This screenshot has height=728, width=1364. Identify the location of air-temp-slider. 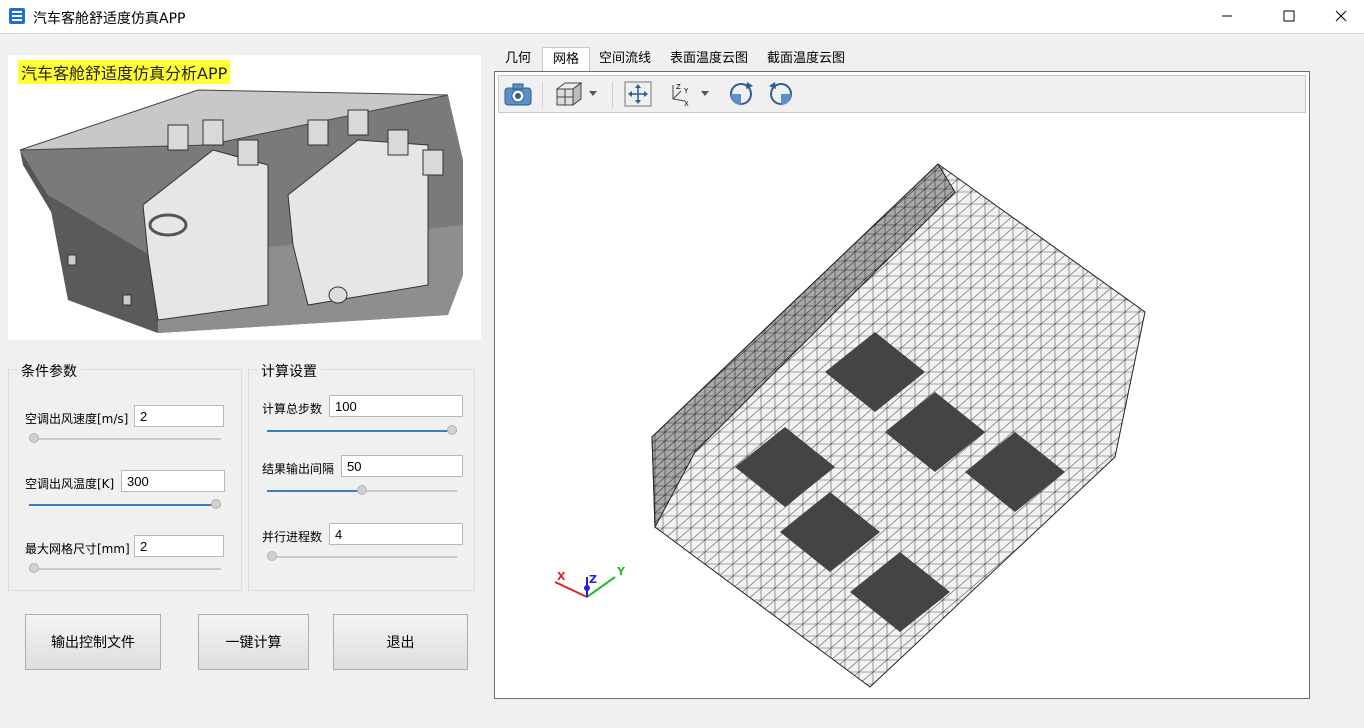
(125, 504).